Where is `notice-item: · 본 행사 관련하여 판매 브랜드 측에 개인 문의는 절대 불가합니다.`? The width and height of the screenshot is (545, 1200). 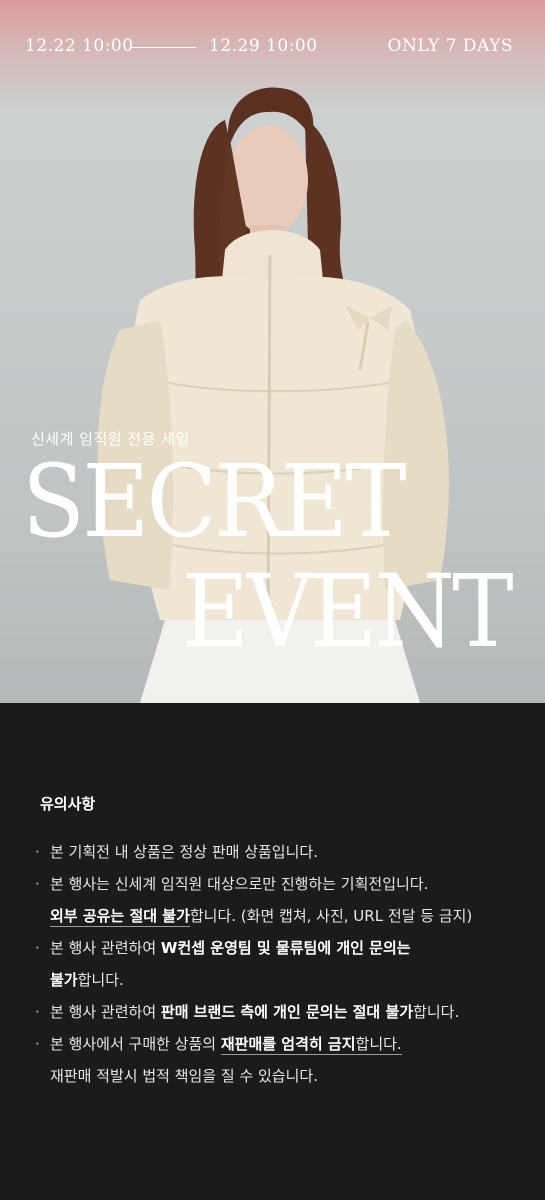
notice-item: · 본 행사 관련하여 판매 브랜드 측에 개인 문의는 절대 불가합니다. is located at coordinates (283, 1012).